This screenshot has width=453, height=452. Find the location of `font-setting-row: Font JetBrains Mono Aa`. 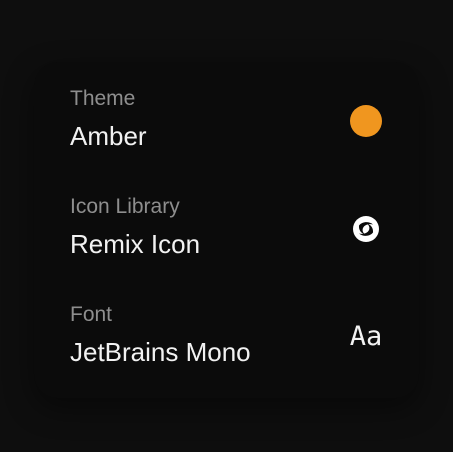

font-setting-row: Font JetBrains Mono Aa is located at coordinates (227, 337).